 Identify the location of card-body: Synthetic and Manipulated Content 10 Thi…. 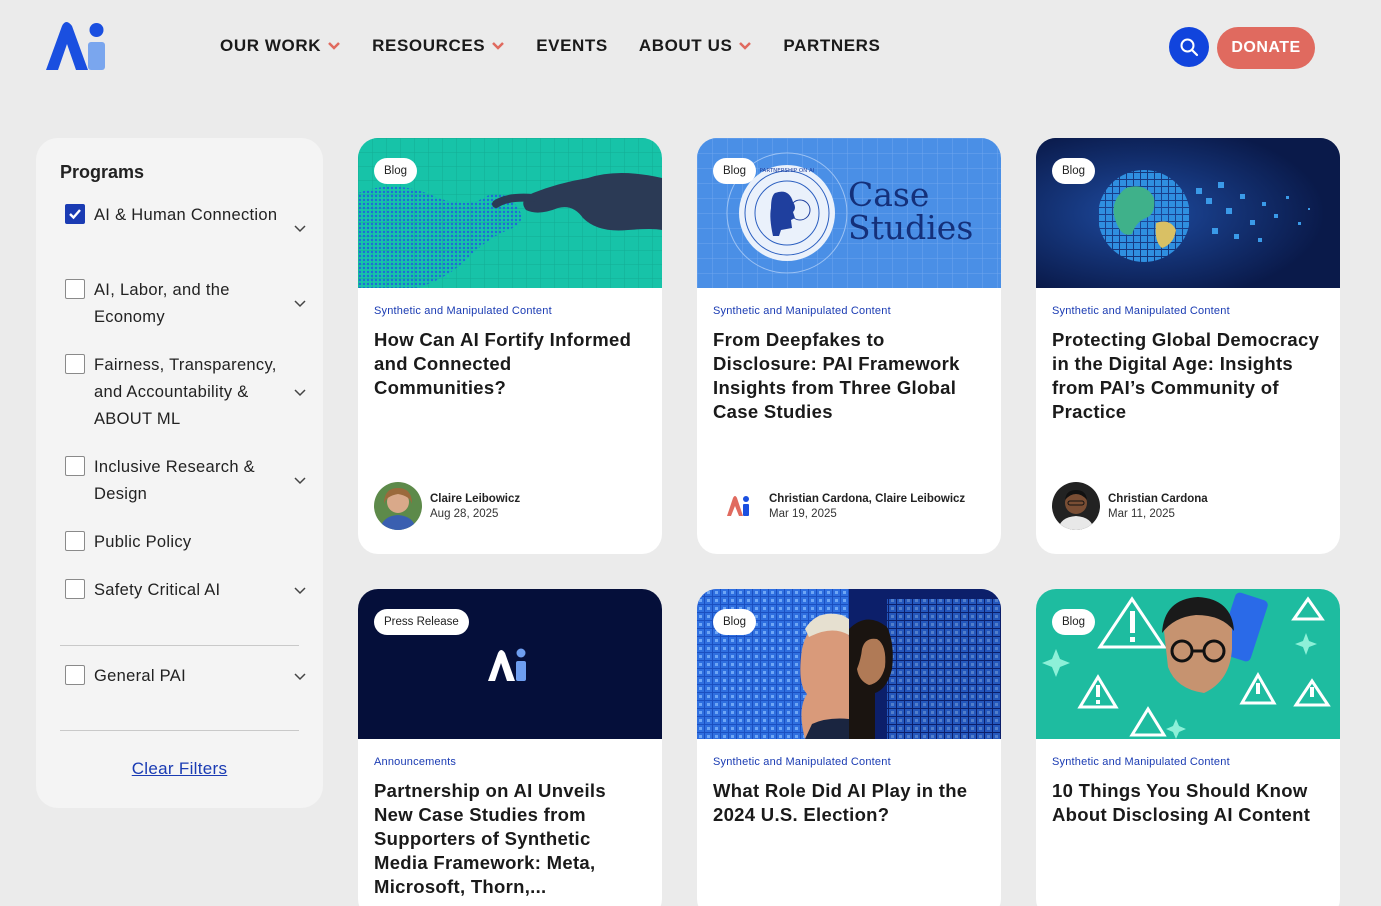
(1188, 783).